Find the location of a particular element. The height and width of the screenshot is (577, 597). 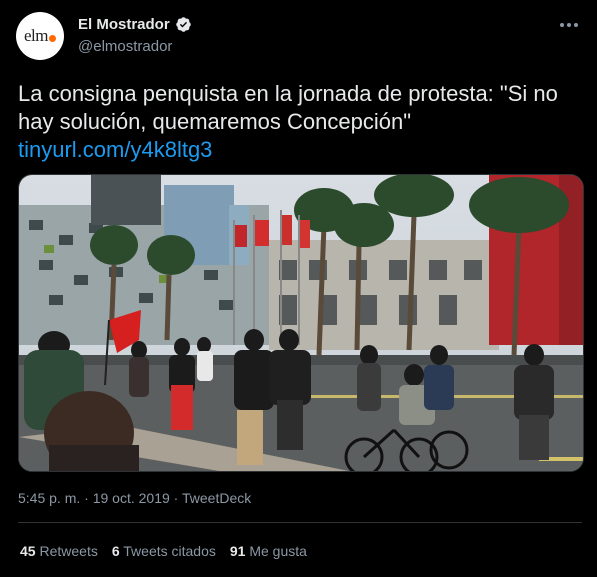

likes-label: Me gusta is located at coordinates (278, 551).